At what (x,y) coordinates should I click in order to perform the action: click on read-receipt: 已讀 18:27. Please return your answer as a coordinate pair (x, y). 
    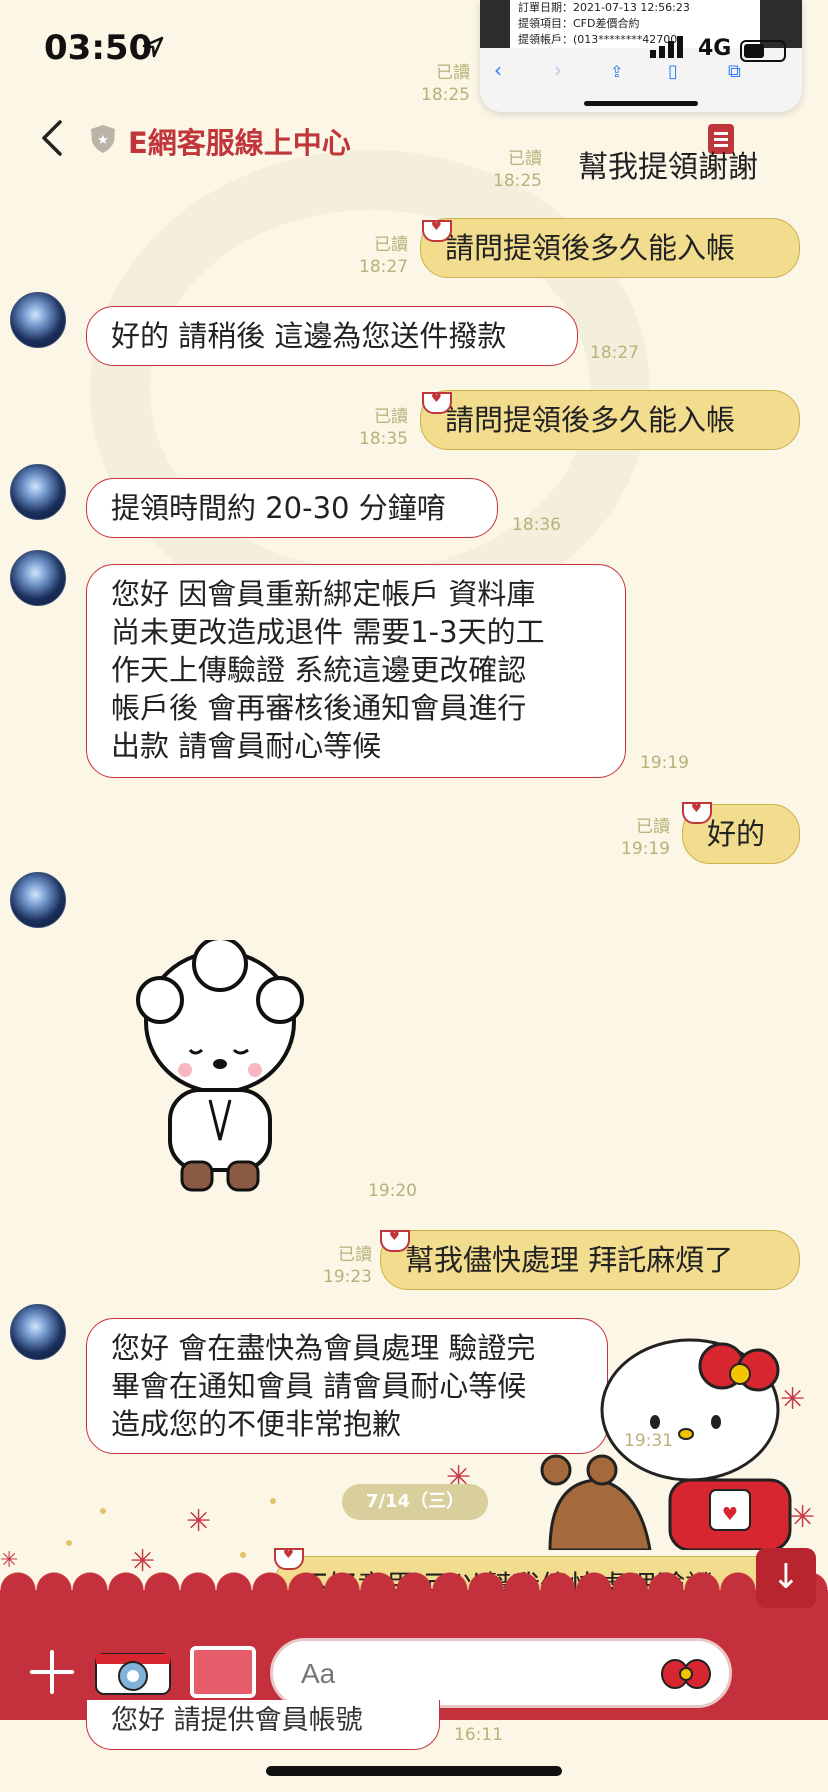
    Looking at the image, I should click on (383, 256).